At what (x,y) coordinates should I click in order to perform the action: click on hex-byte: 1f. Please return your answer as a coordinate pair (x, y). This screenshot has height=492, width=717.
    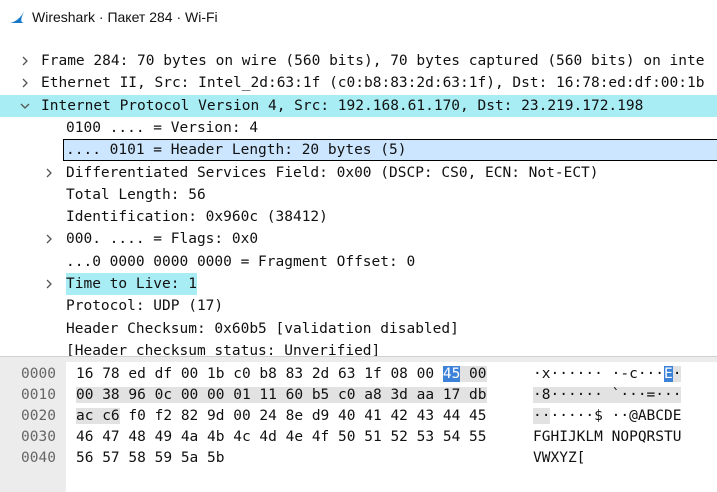
    Looking at the image, I should click on (372, 374).